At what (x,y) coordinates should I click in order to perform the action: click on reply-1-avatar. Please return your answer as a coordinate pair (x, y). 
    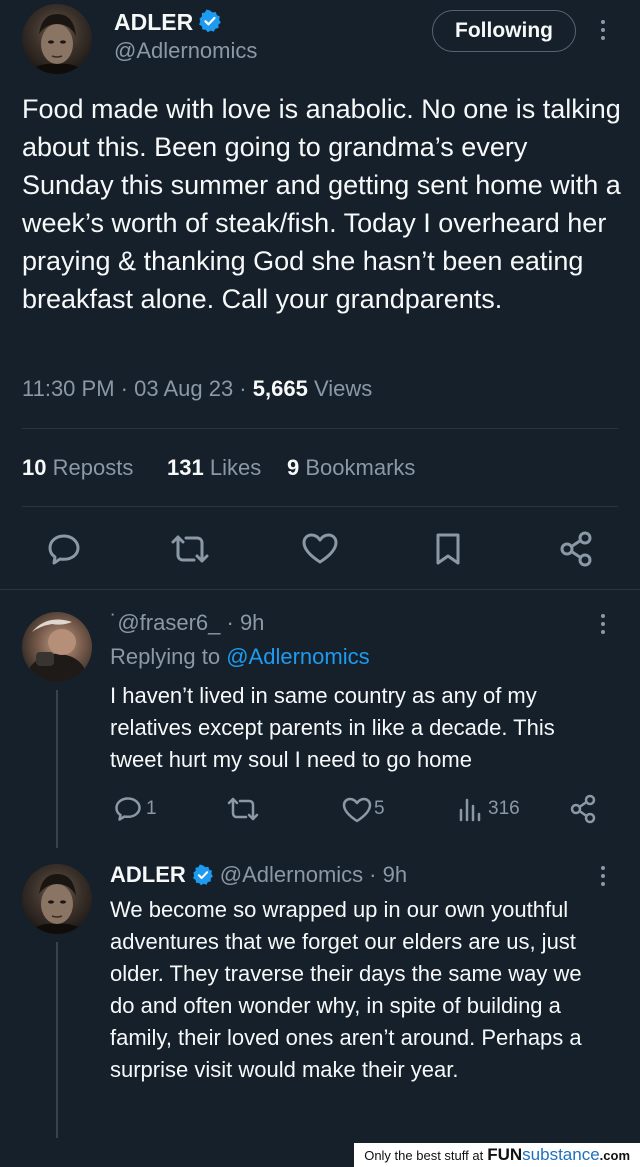
    Looking at the image, I should click on (57, 647).